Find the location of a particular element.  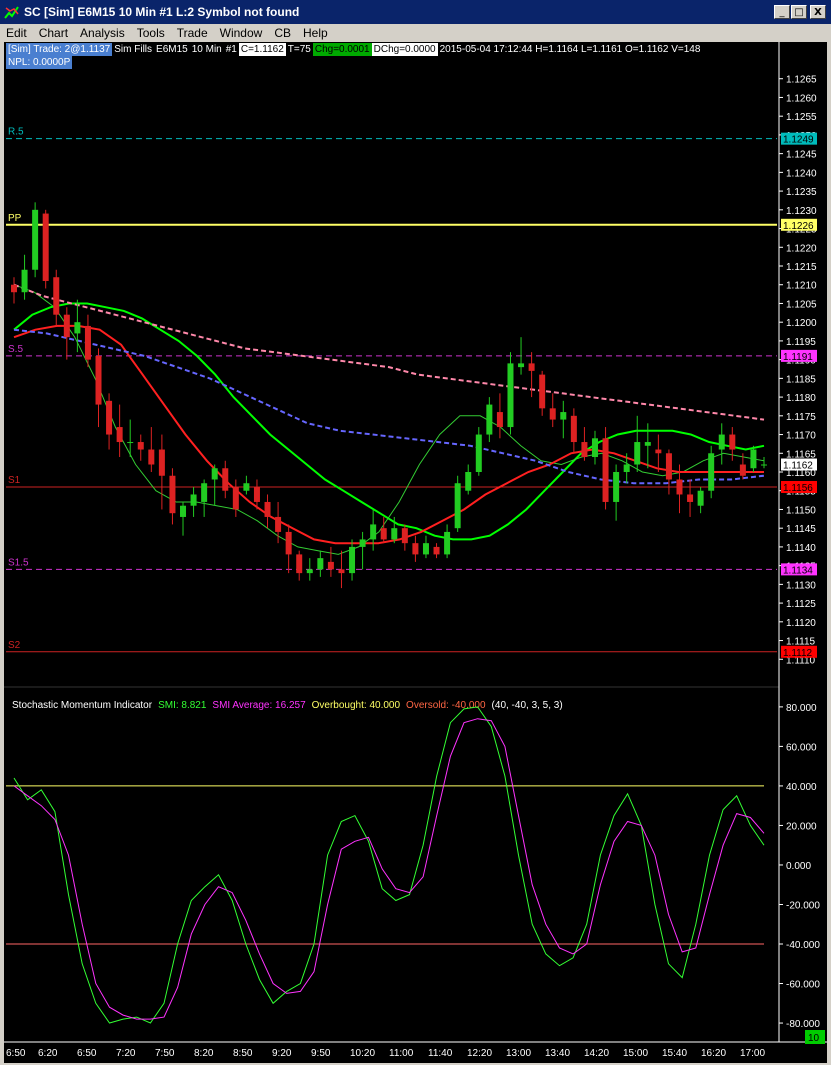

time-tick-label: 6:20 is located at coordinates (48, 1053).